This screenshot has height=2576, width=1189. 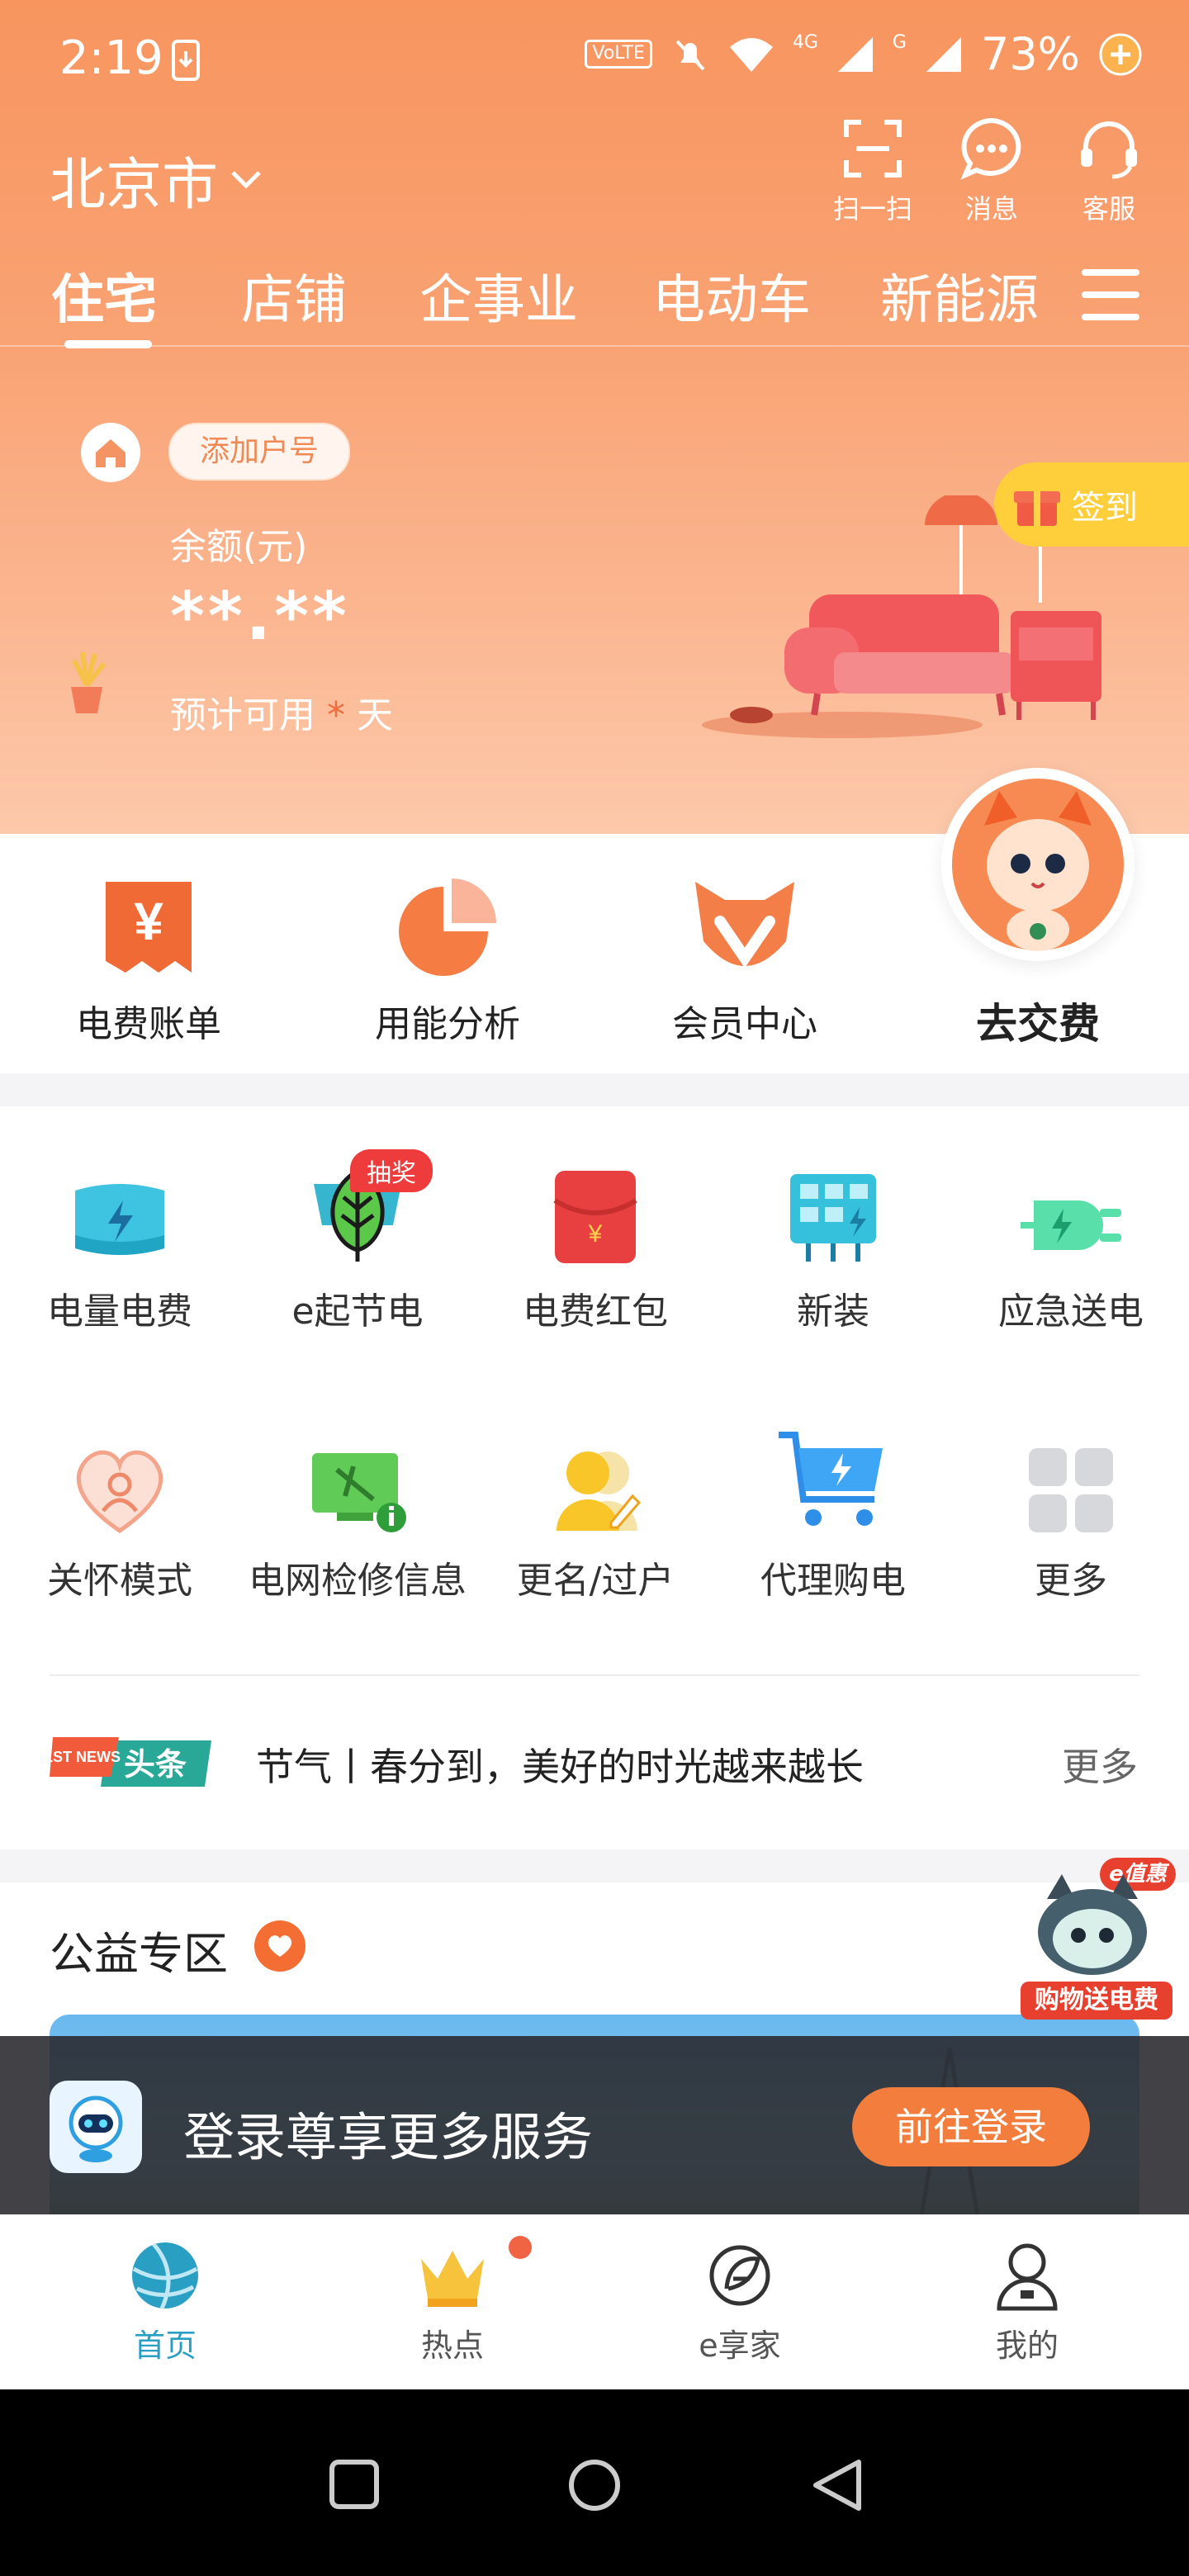 I want to click on messages-button: 消息, so click(x=991, y=171).